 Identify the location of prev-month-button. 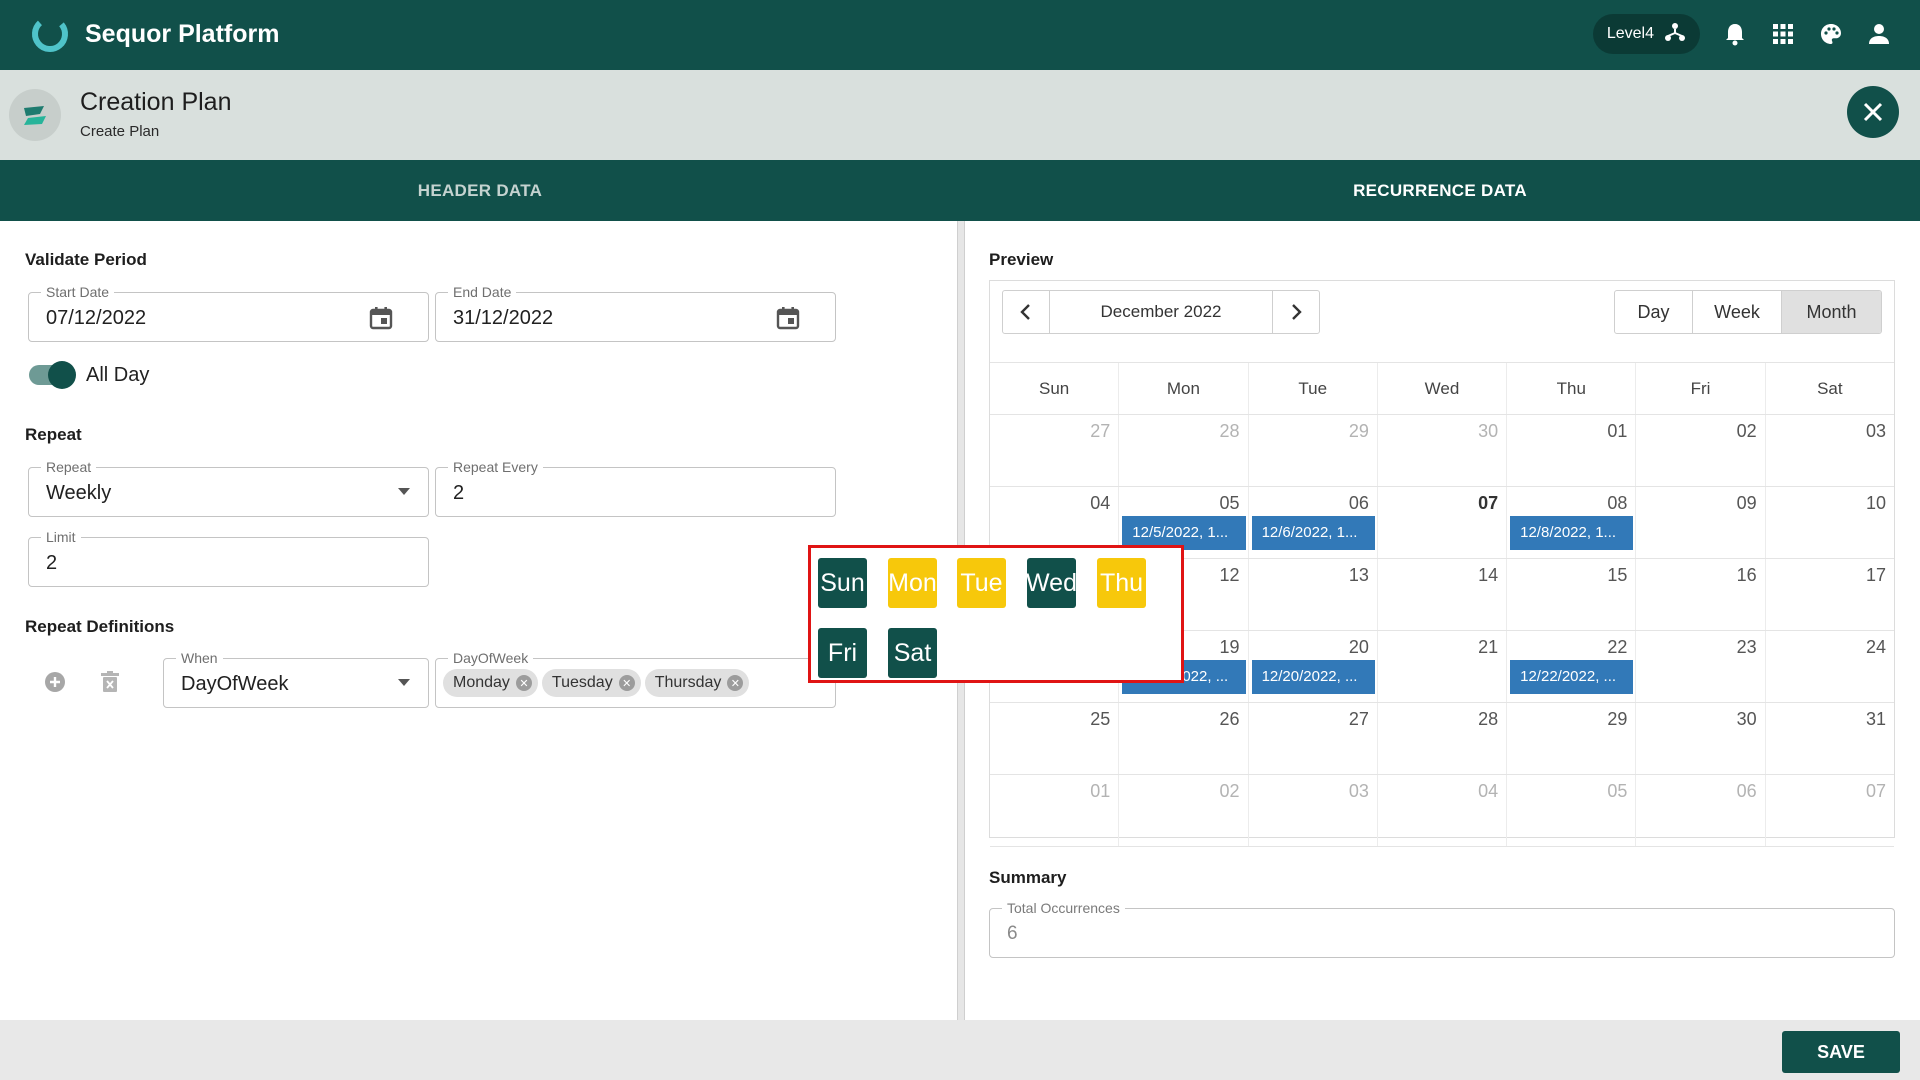
(1026, 312).